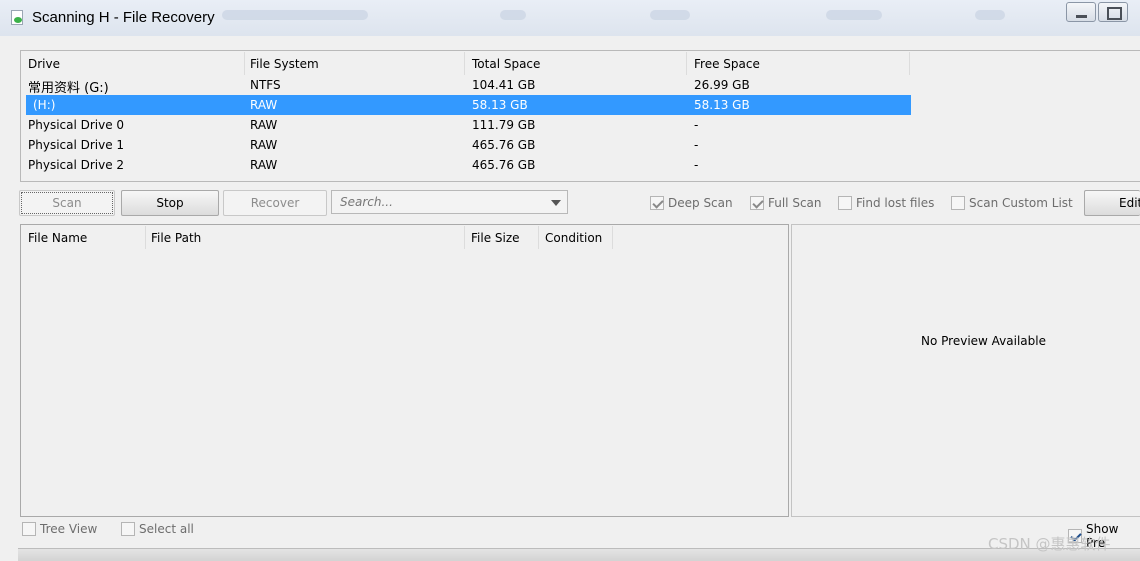 The image size is (1140, 561). What do you see at coordinates (575, 237) in the screenshot?
I see `column-header-condition: Condition` at bounding box center [575, 237].